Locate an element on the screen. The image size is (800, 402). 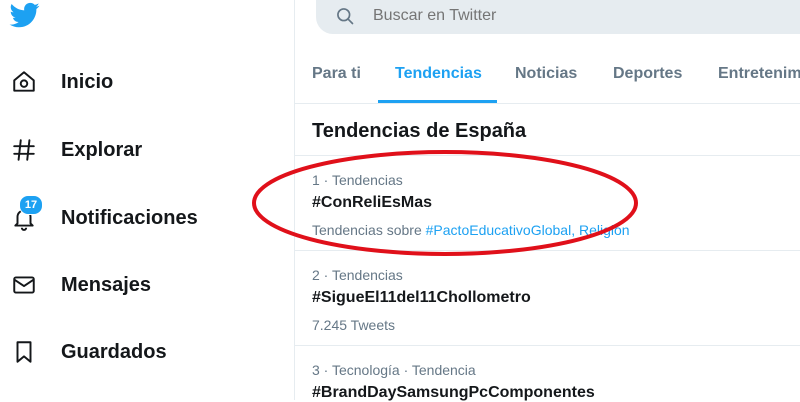
trend-meta: 2 · Tendencias is located at coordinates (357, 275).